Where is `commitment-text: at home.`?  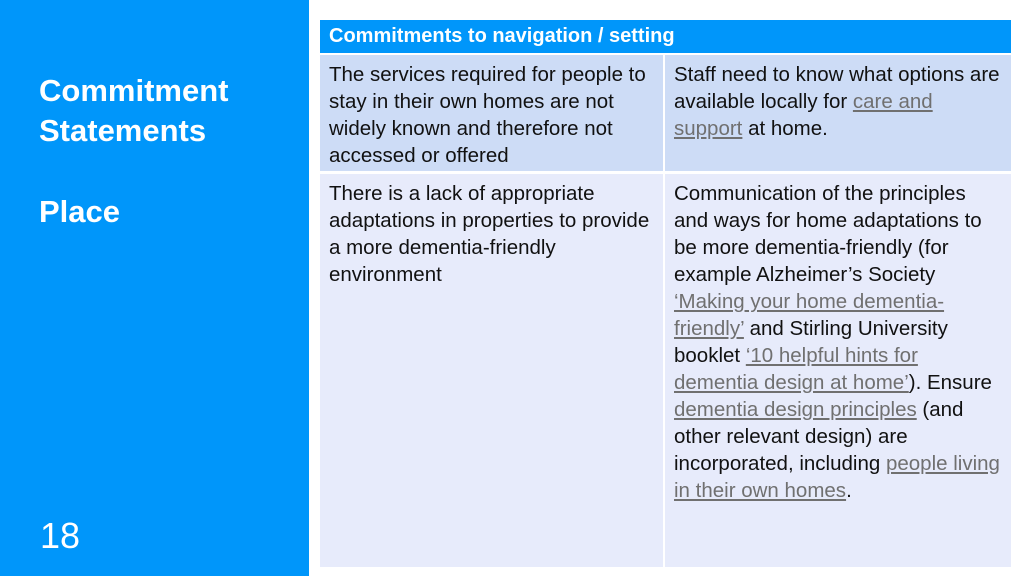
commitment-text: at home. is located at coordinates (785, 128).